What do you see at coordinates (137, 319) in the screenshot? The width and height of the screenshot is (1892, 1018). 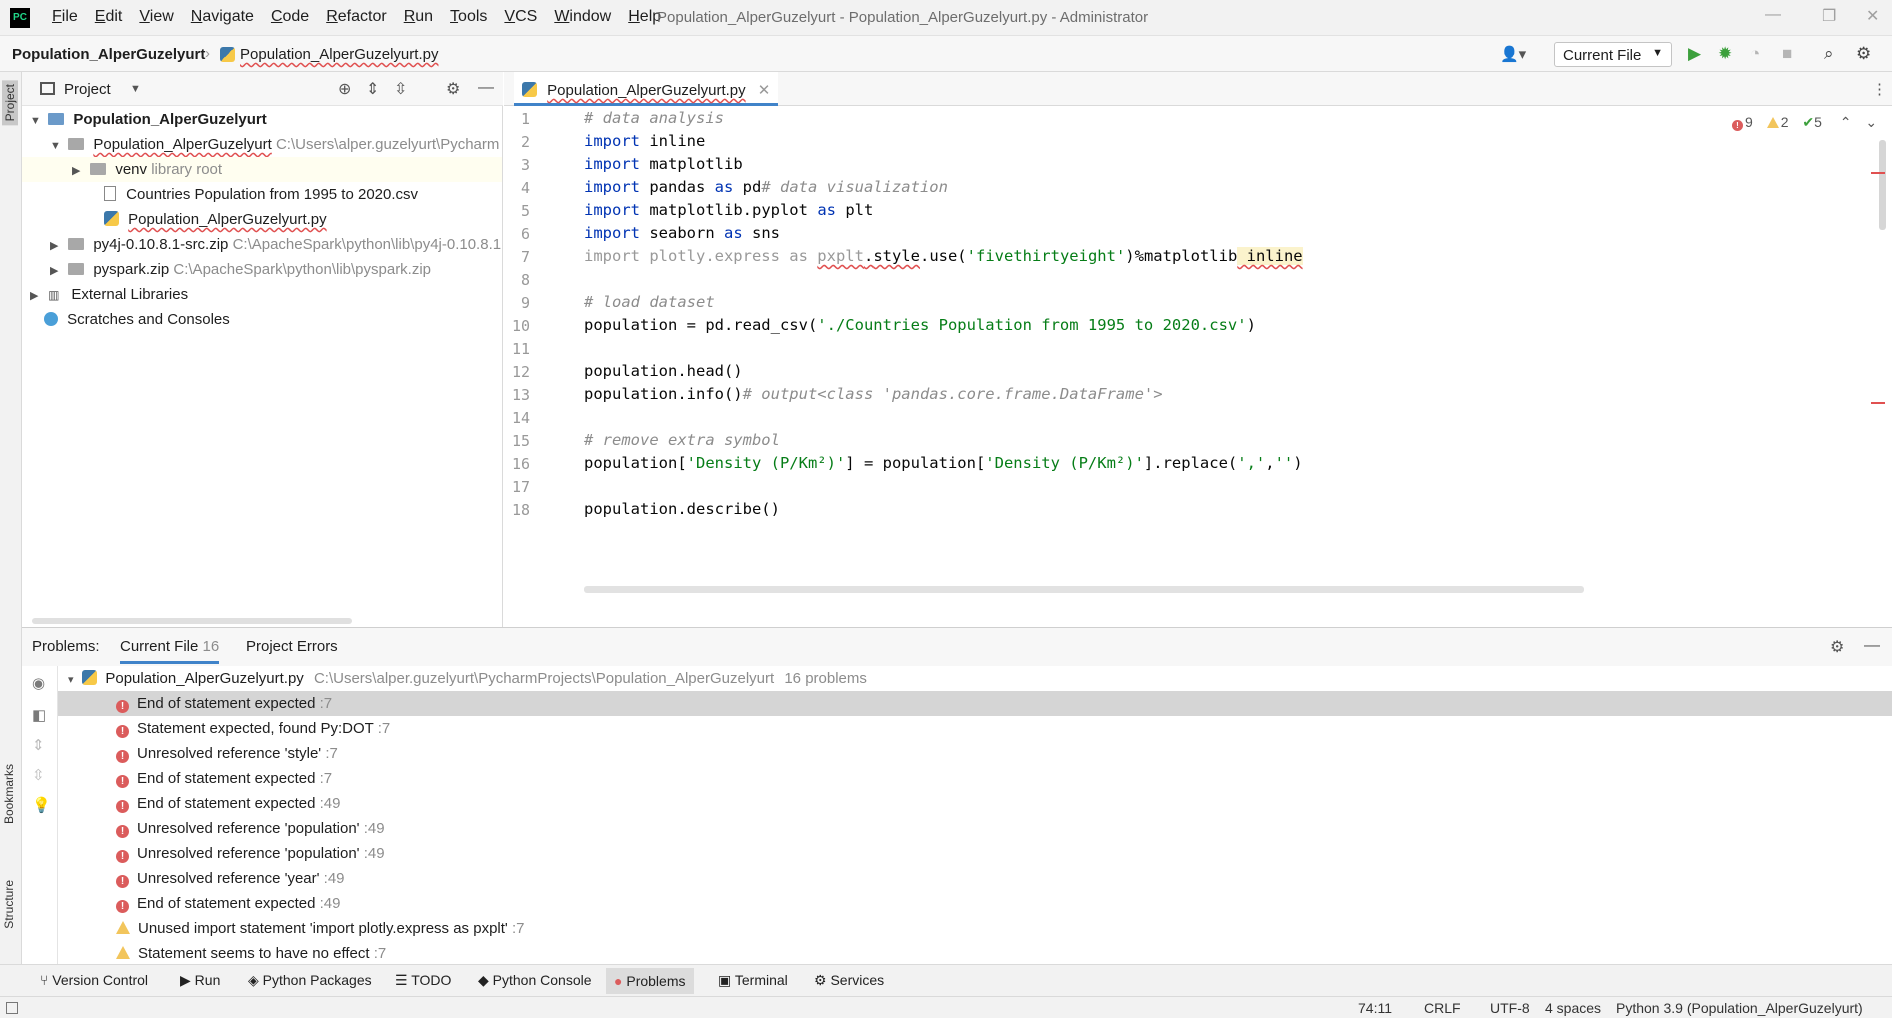 I see `tree-item-scratches: Scratches and Consoles` at bounding box center [137, 319].